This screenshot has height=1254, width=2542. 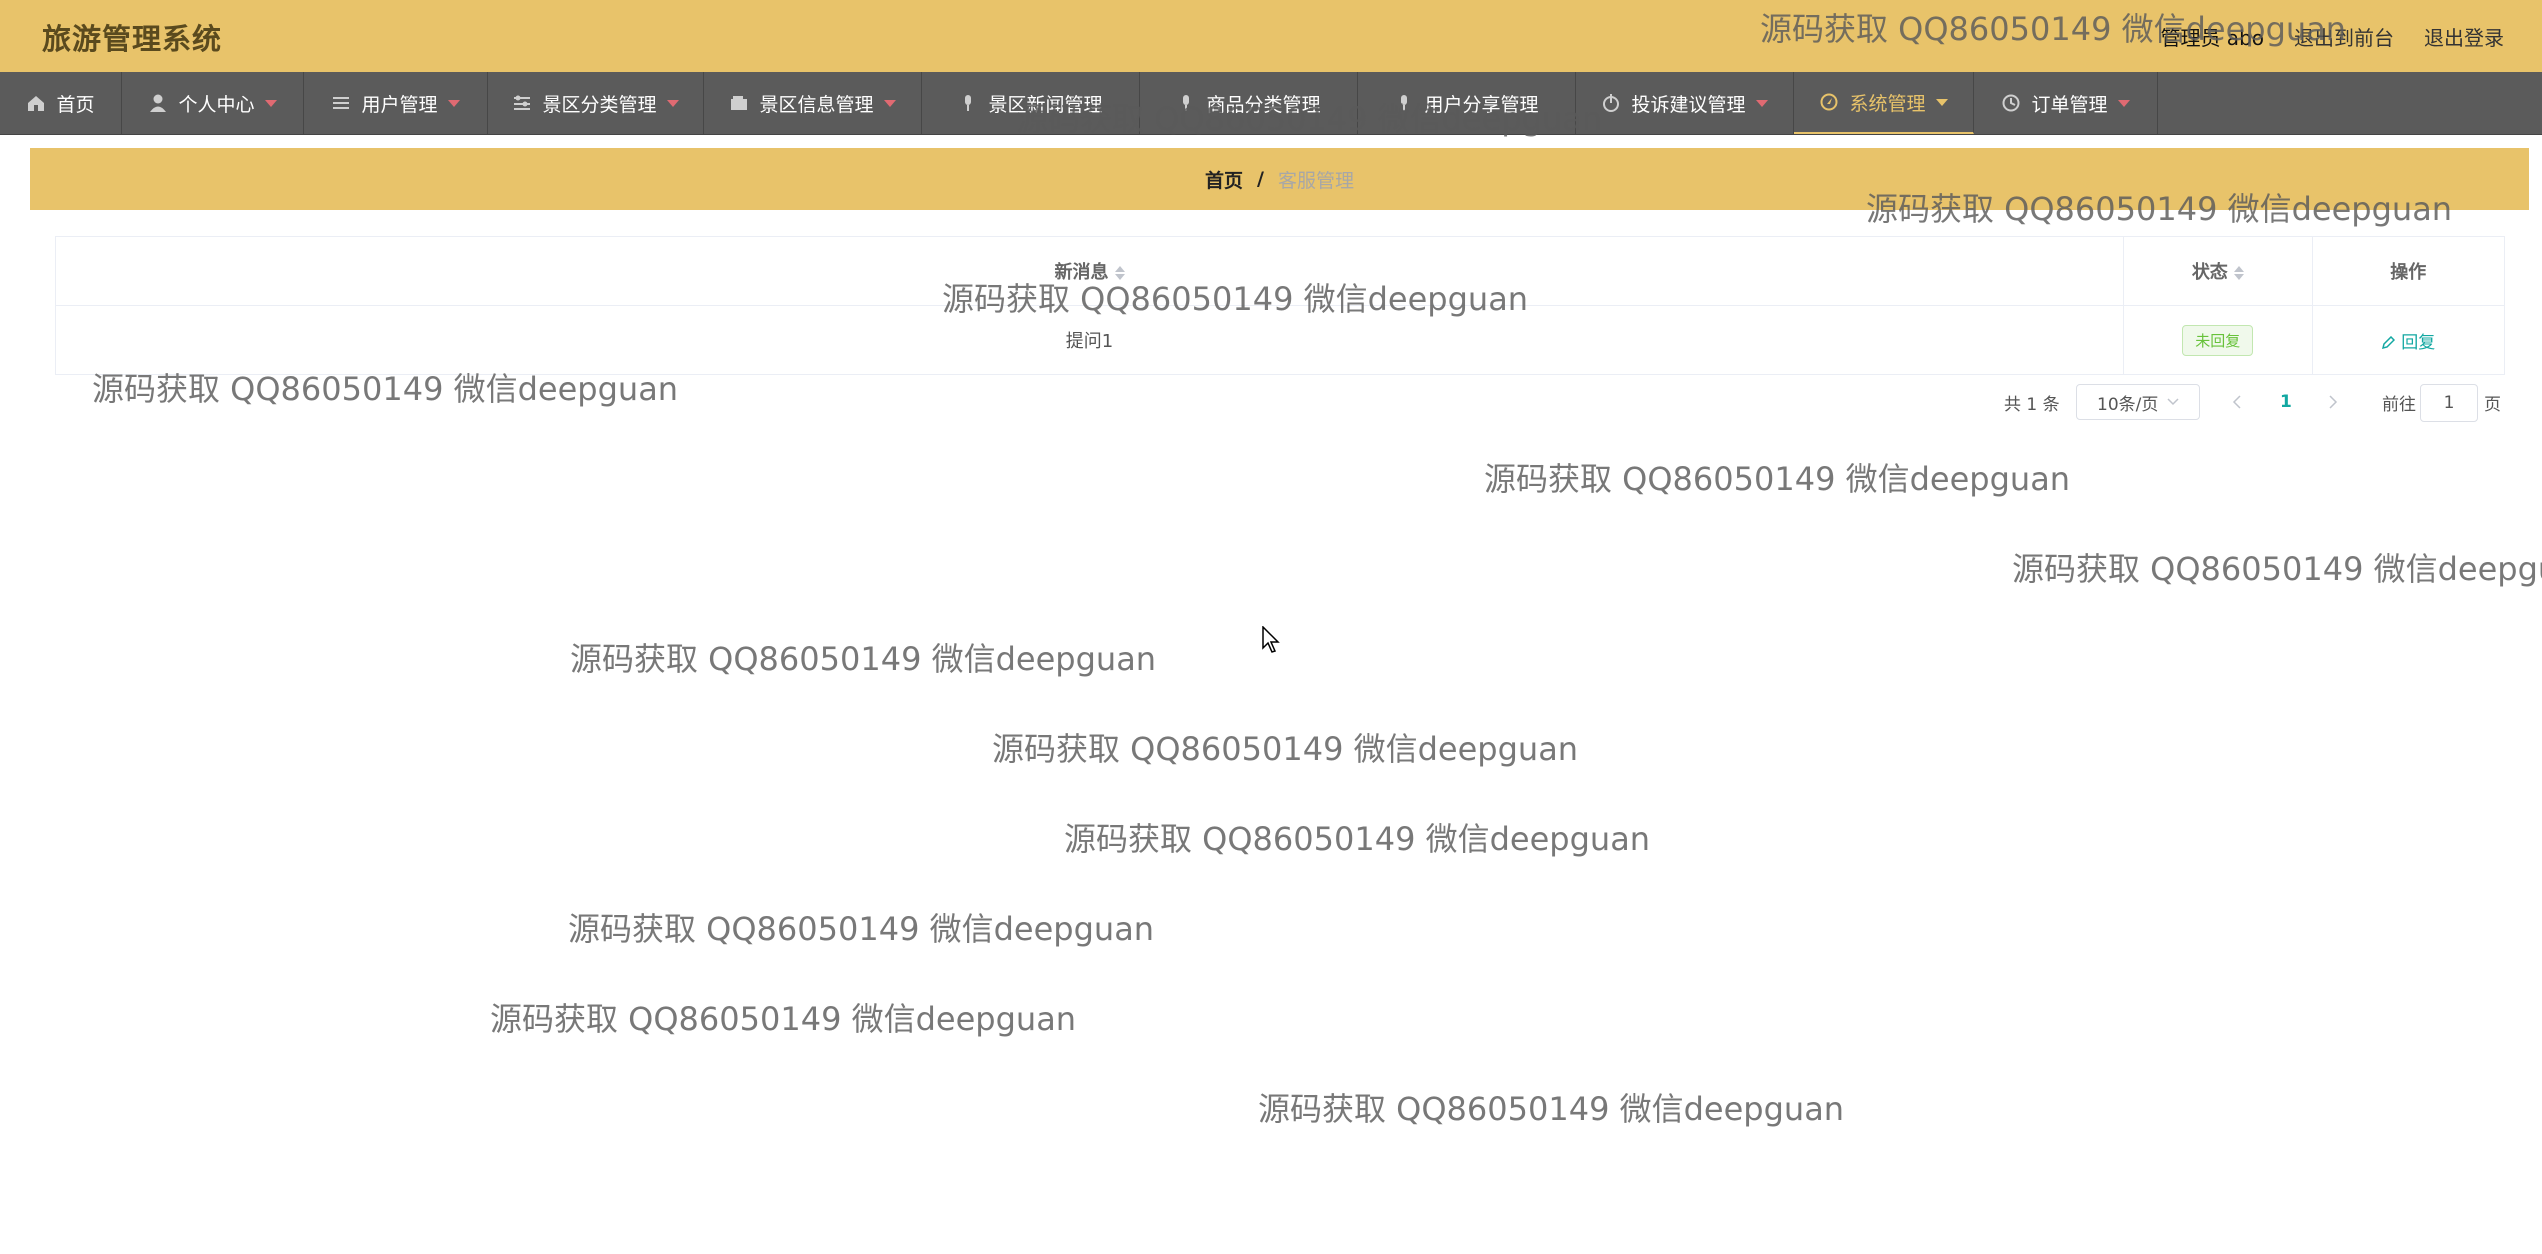 I want to click on nav-label: 个人中心, so click(x=216, y=104).